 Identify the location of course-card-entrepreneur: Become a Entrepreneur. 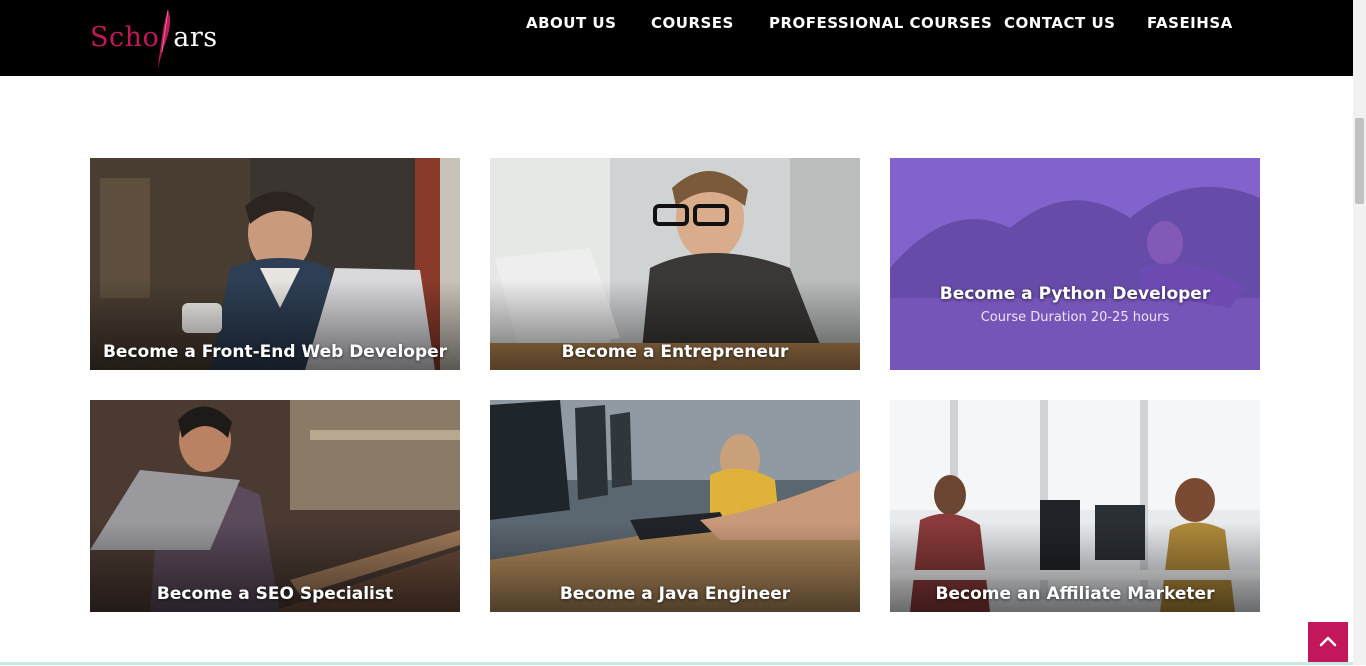
(675, 264).